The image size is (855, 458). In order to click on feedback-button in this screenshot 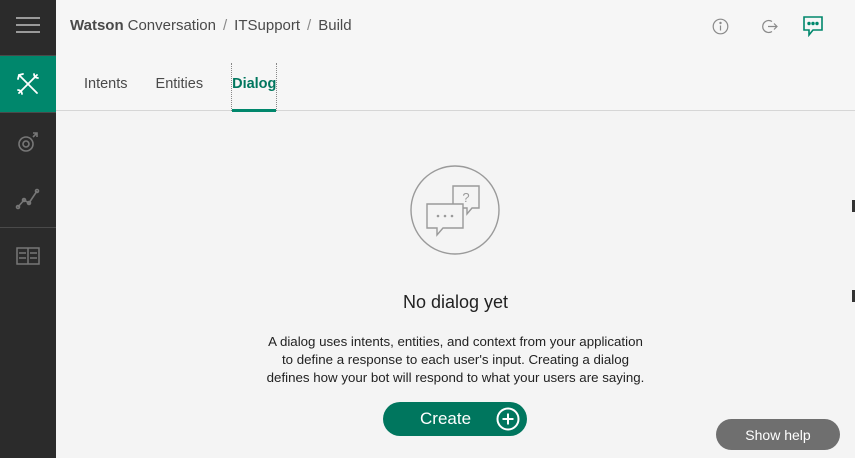, I will do `click(813, 26)`.